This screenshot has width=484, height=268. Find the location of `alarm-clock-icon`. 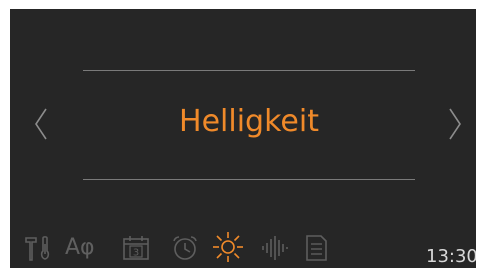

alarm-clock-icon is located at coordinates (185, 248).